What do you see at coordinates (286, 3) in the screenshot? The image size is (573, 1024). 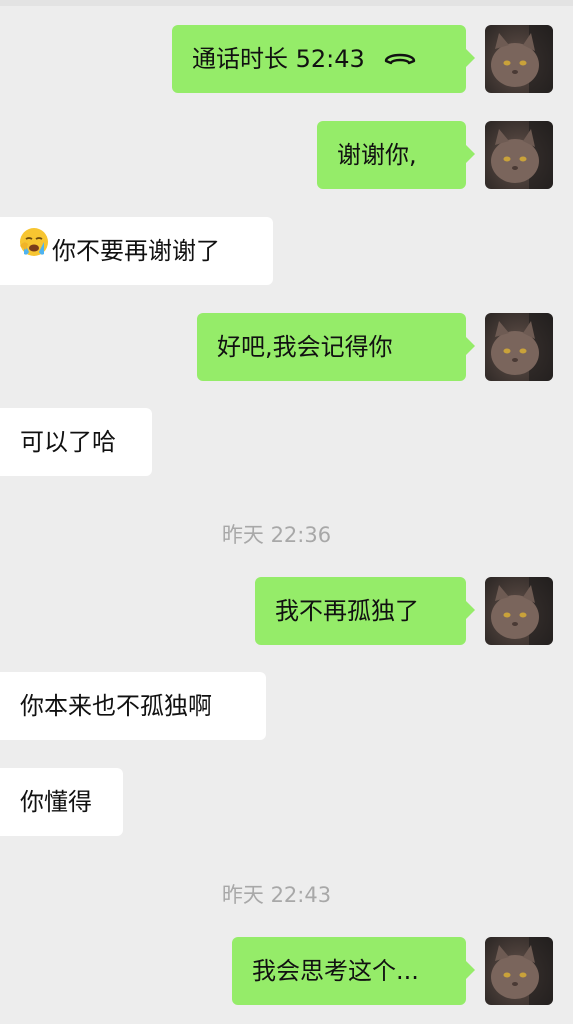 I see `top-edge` at bounding box center [286, 3].